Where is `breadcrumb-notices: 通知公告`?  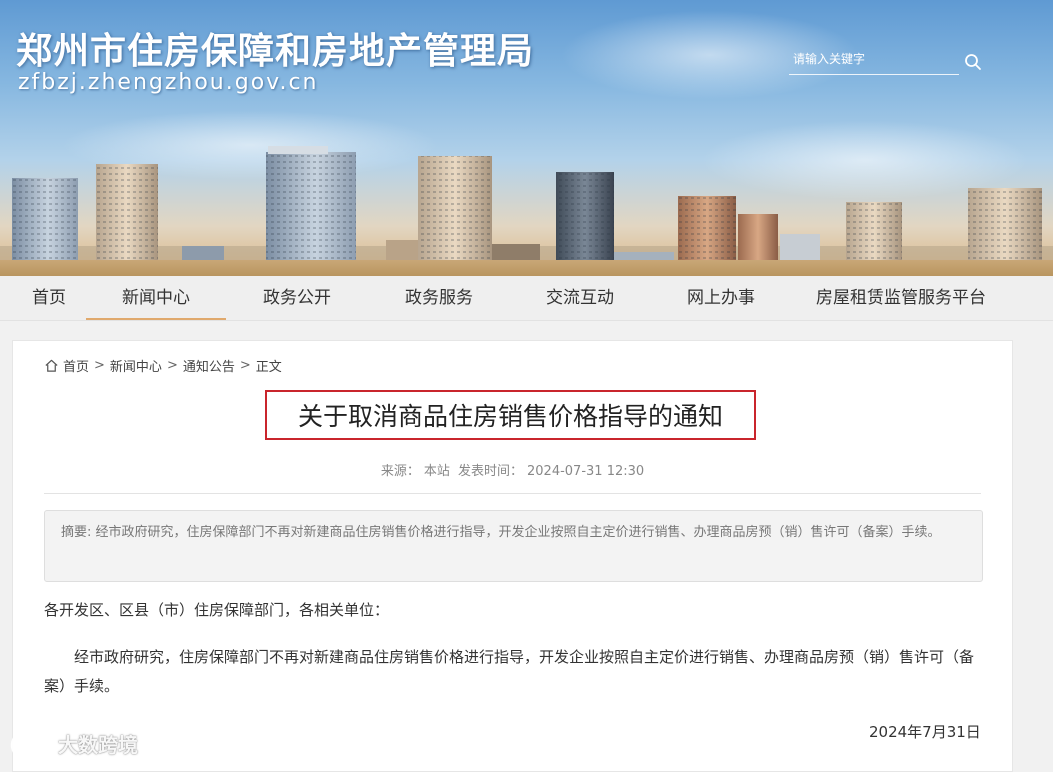
breadcrumb-notices: 通知公告 is located at coordinates (209, 365).